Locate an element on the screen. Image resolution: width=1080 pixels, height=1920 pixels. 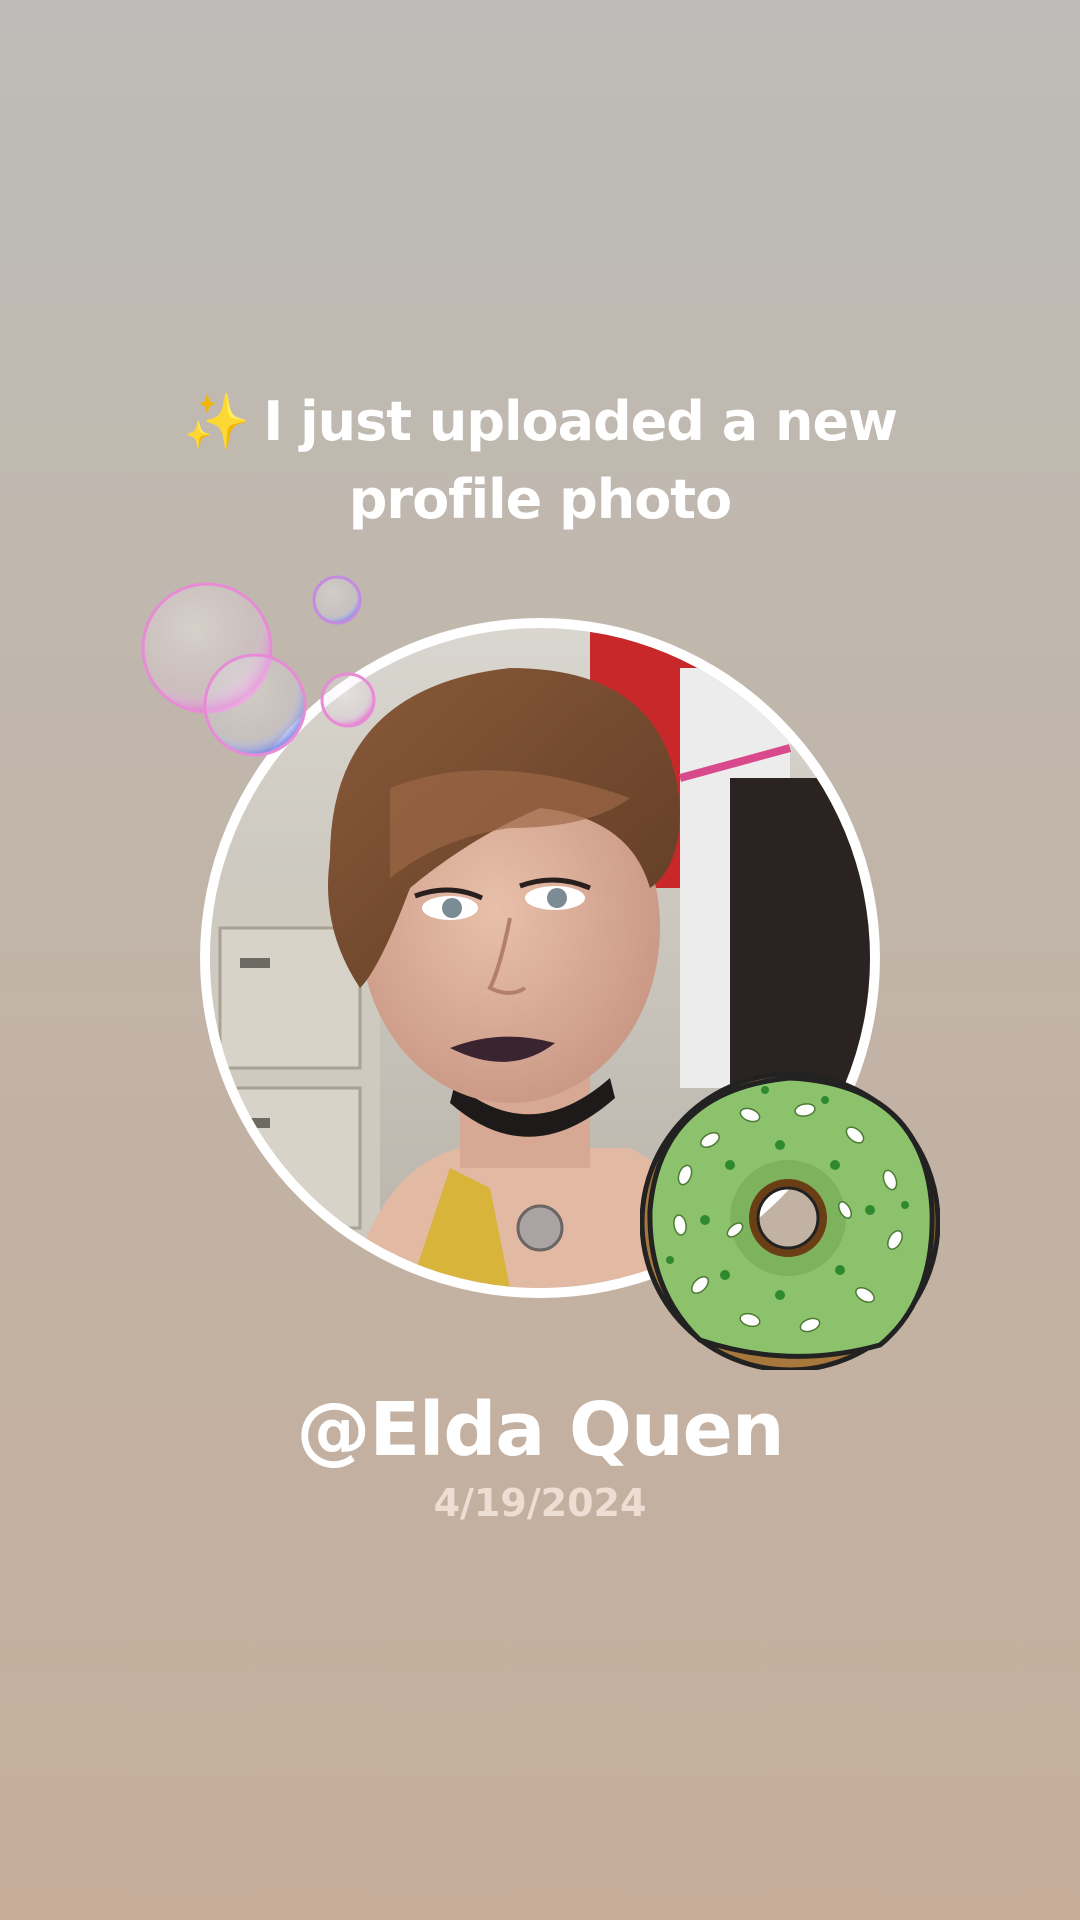
headline-line-1: ✨ I just uploaded a new is located at coordinates (540, 422).